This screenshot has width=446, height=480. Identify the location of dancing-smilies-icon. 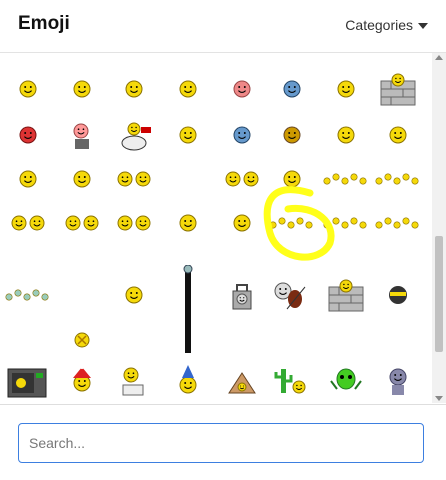
(134, 179).